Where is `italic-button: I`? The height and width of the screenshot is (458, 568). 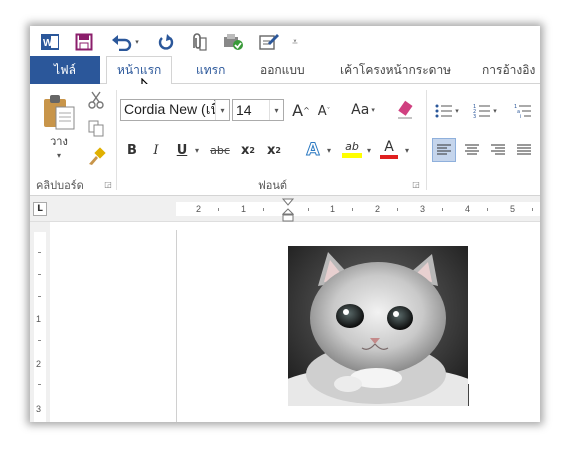
italic-button: I is located at coordinates (156, 150).